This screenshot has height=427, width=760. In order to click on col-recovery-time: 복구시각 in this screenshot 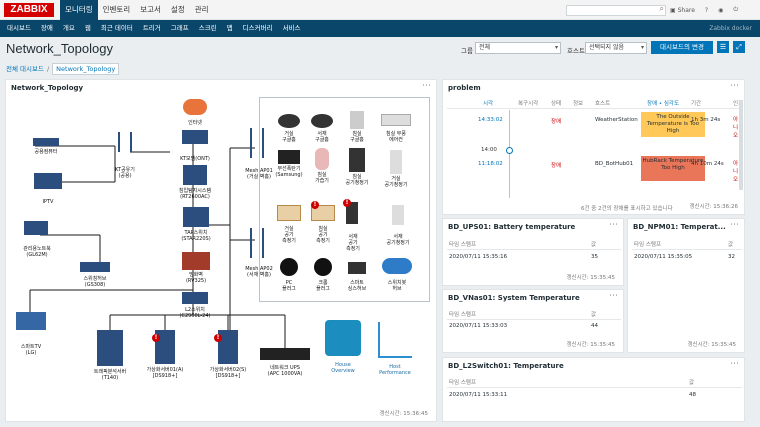, I will do `click(528, 104)`.